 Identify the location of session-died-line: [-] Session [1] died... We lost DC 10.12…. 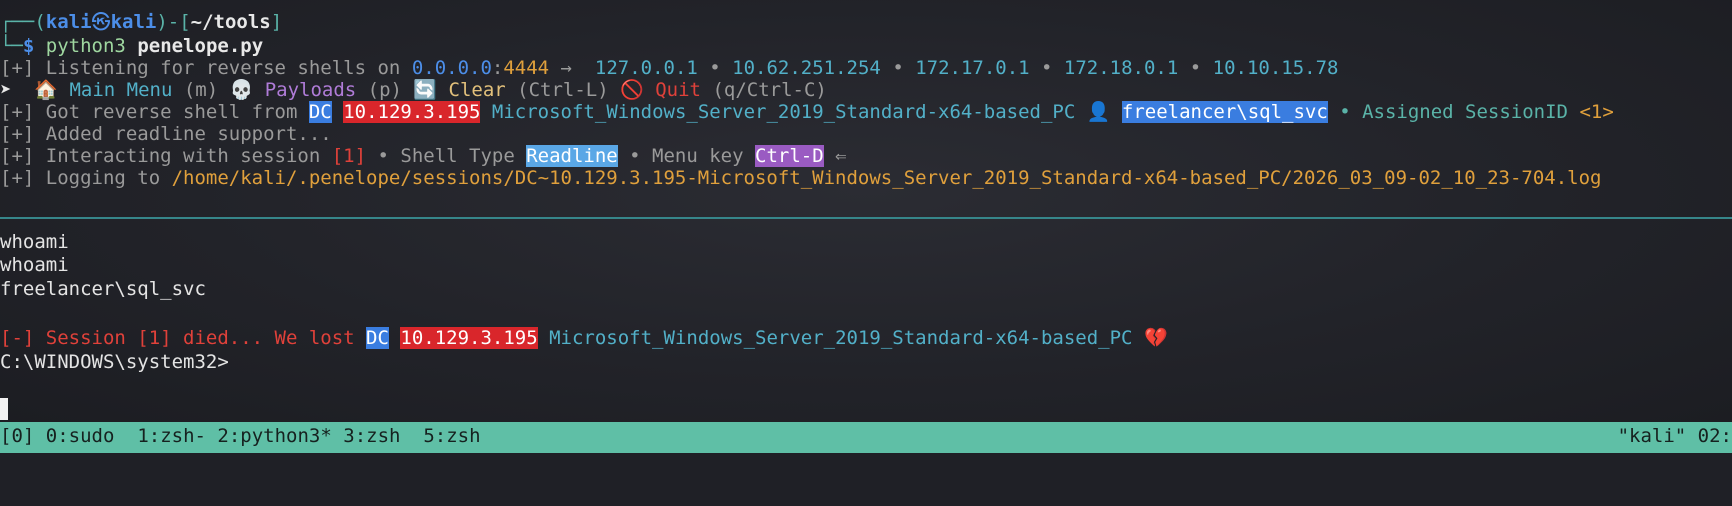
(584, 338).